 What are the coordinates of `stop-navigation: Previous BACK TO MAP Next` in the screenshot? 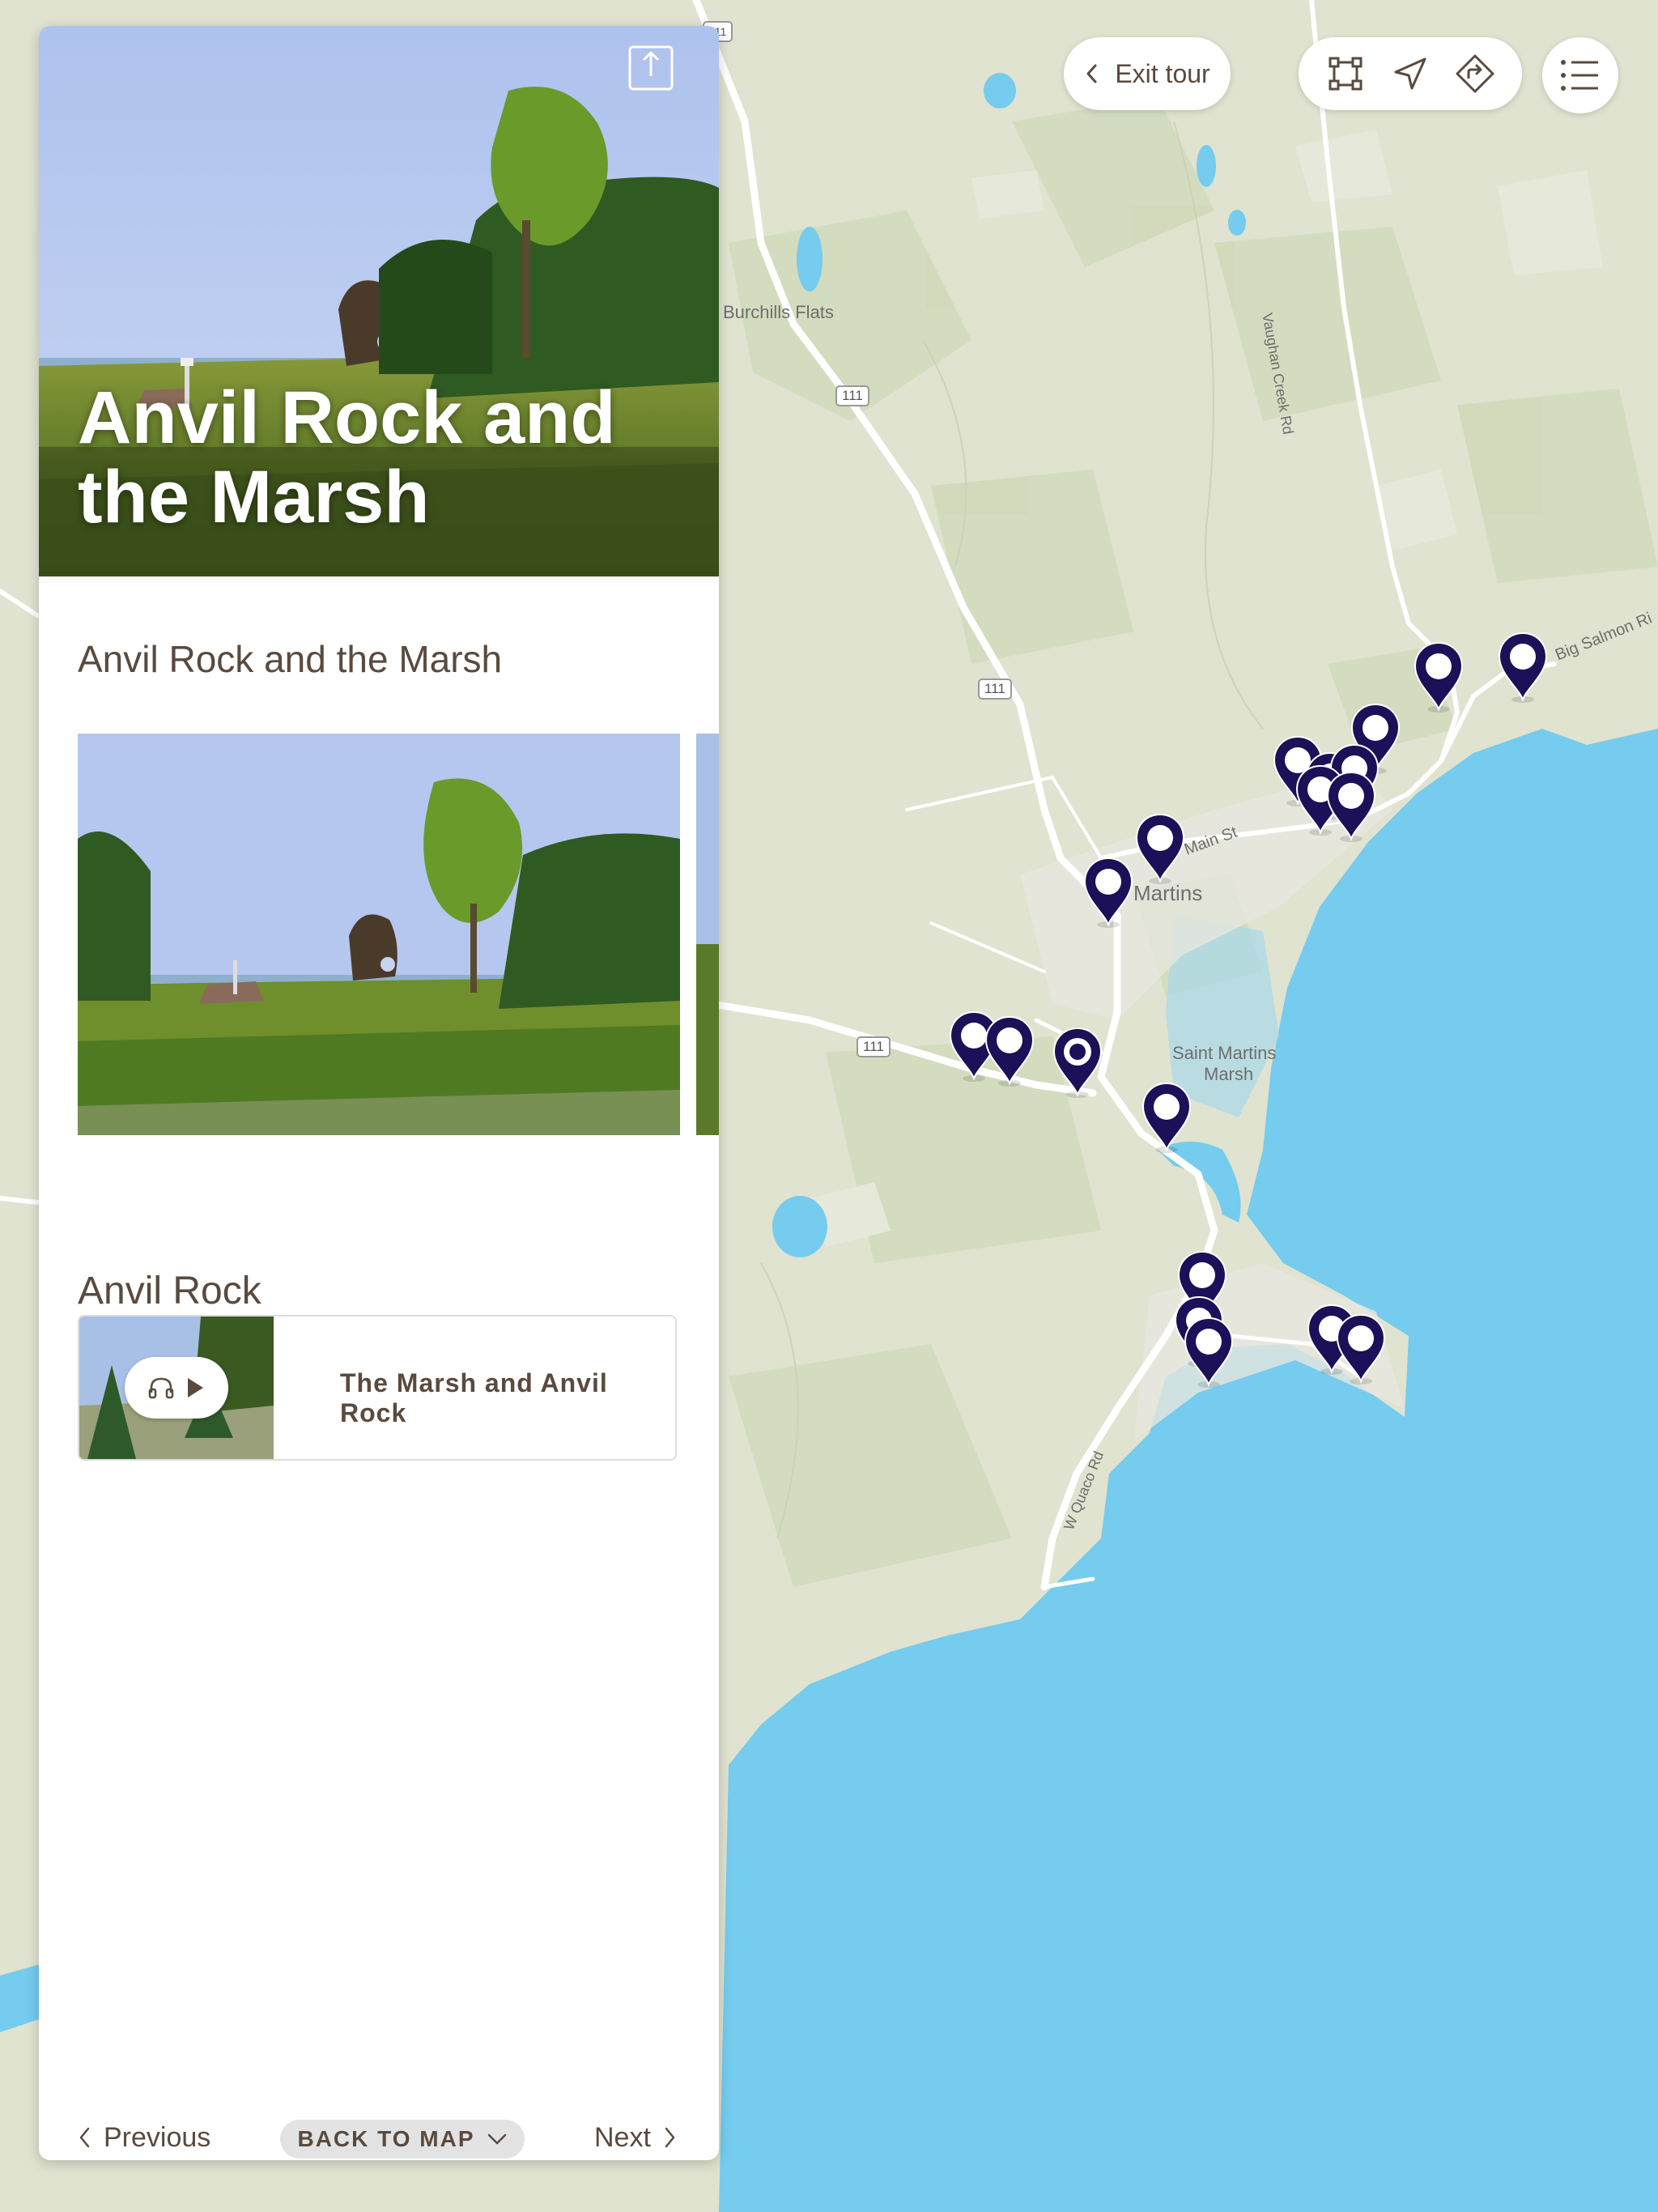 It's located at (379, 2137).